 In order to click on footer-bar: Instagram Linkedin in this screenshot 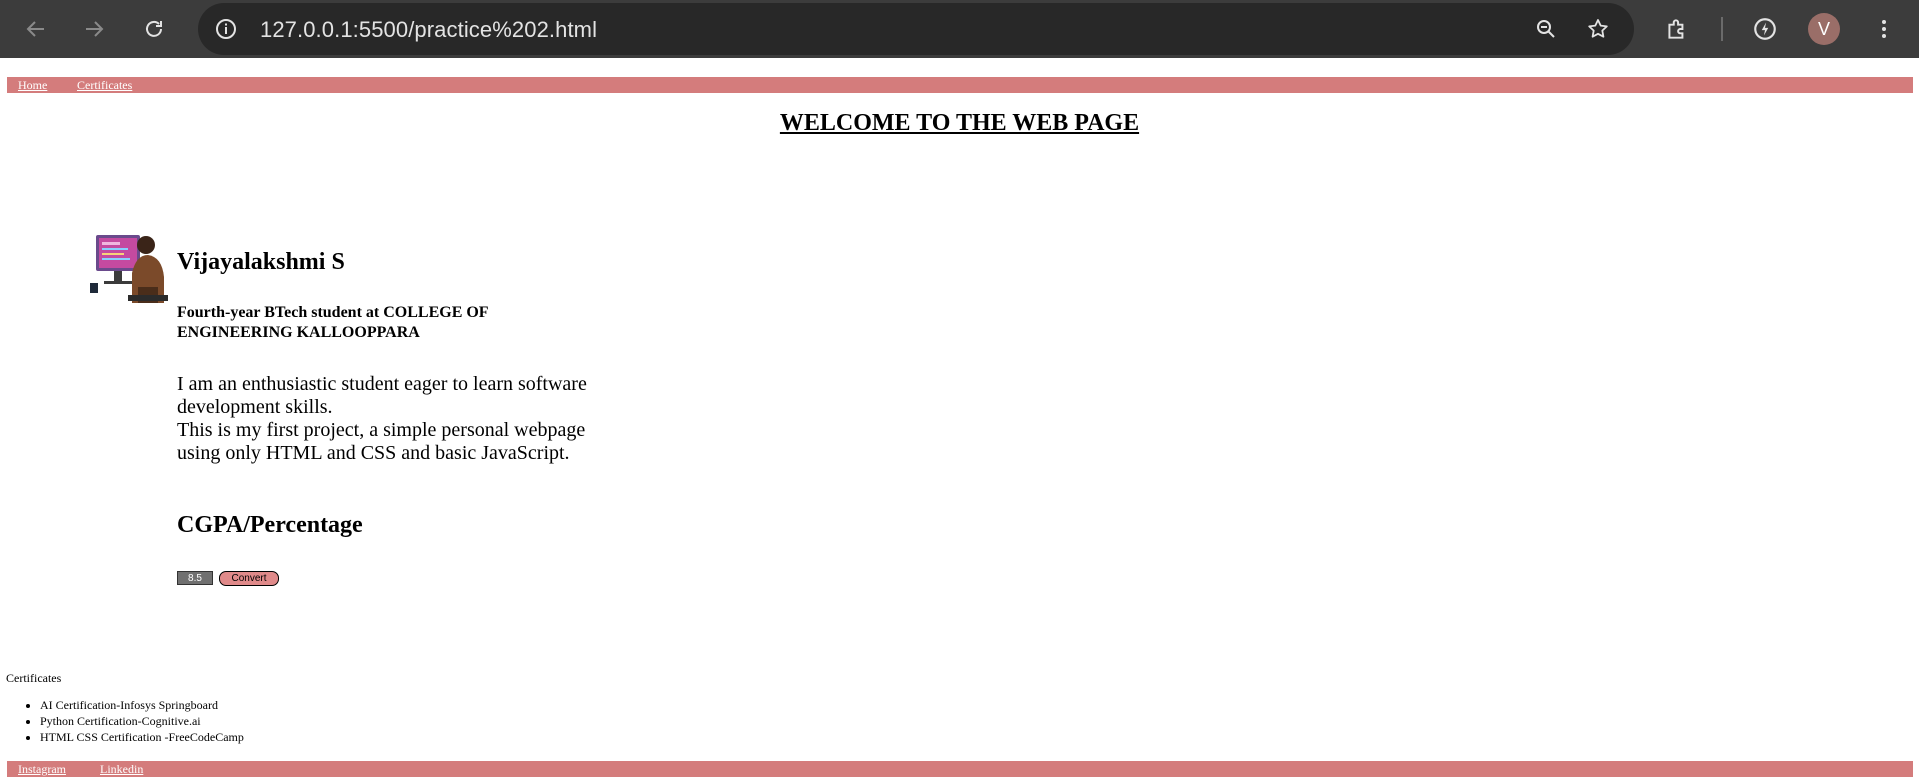, I will do `click(960, 769)`.